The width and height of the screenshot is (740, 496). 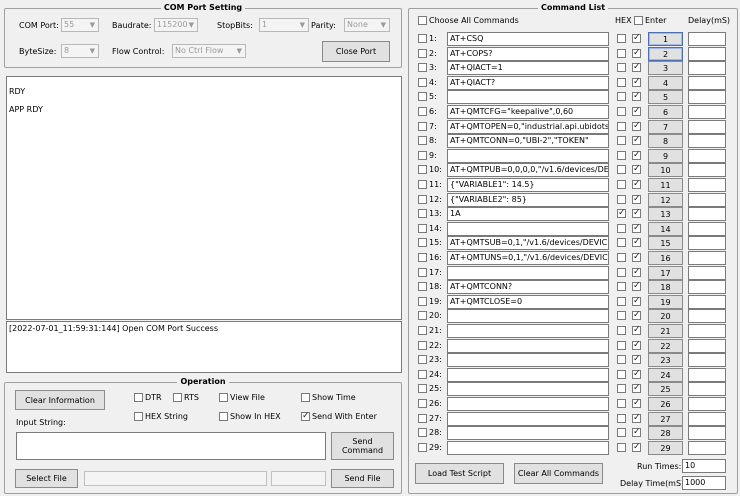 What do you see at coordinates (80, 25) in the screenshot?
I see `com-port-select: 55 ▼` at bounding box center [80, 25].